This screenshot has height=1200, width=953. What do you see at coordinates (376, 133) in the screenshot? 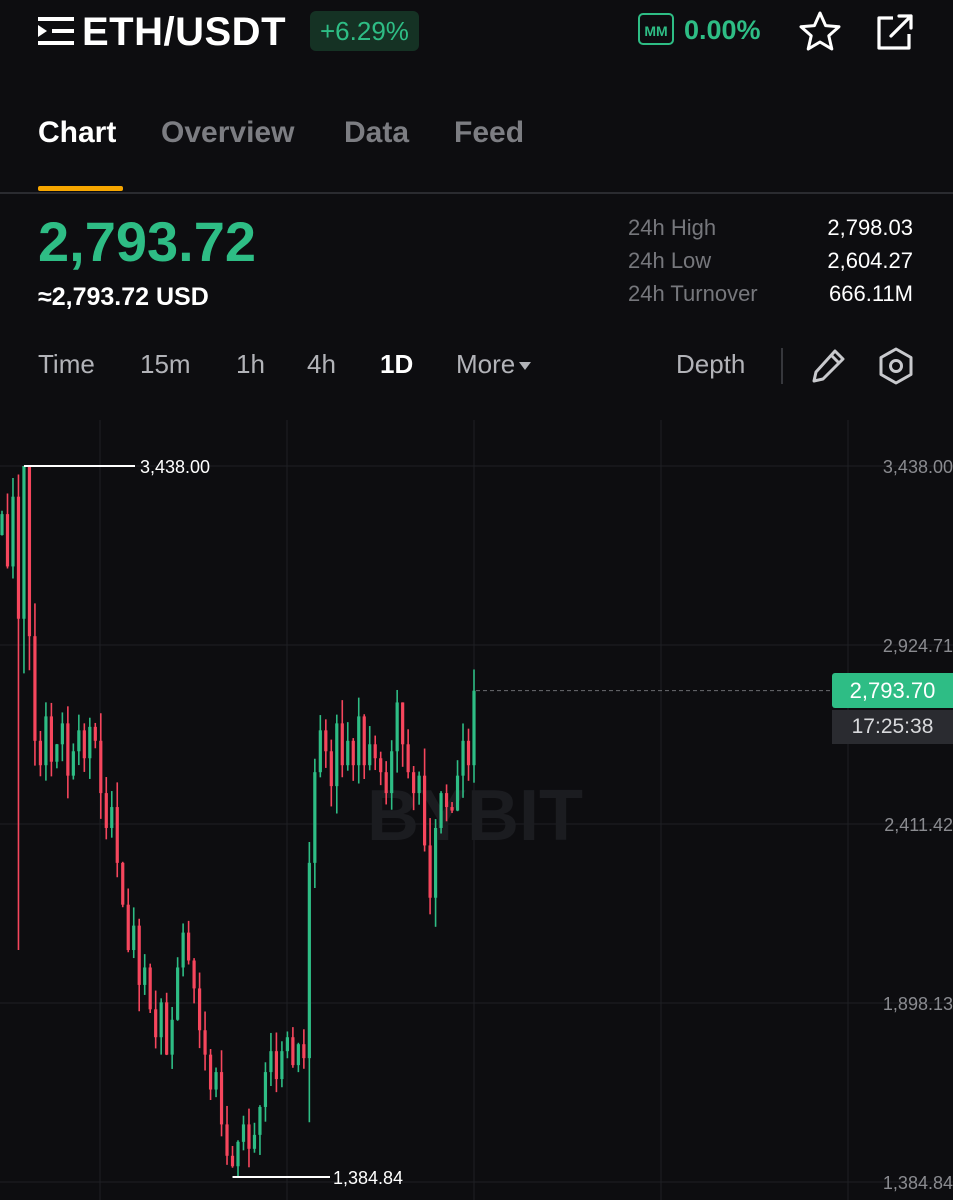
I see `tab-data: Data` at bounding box center [376, 133].